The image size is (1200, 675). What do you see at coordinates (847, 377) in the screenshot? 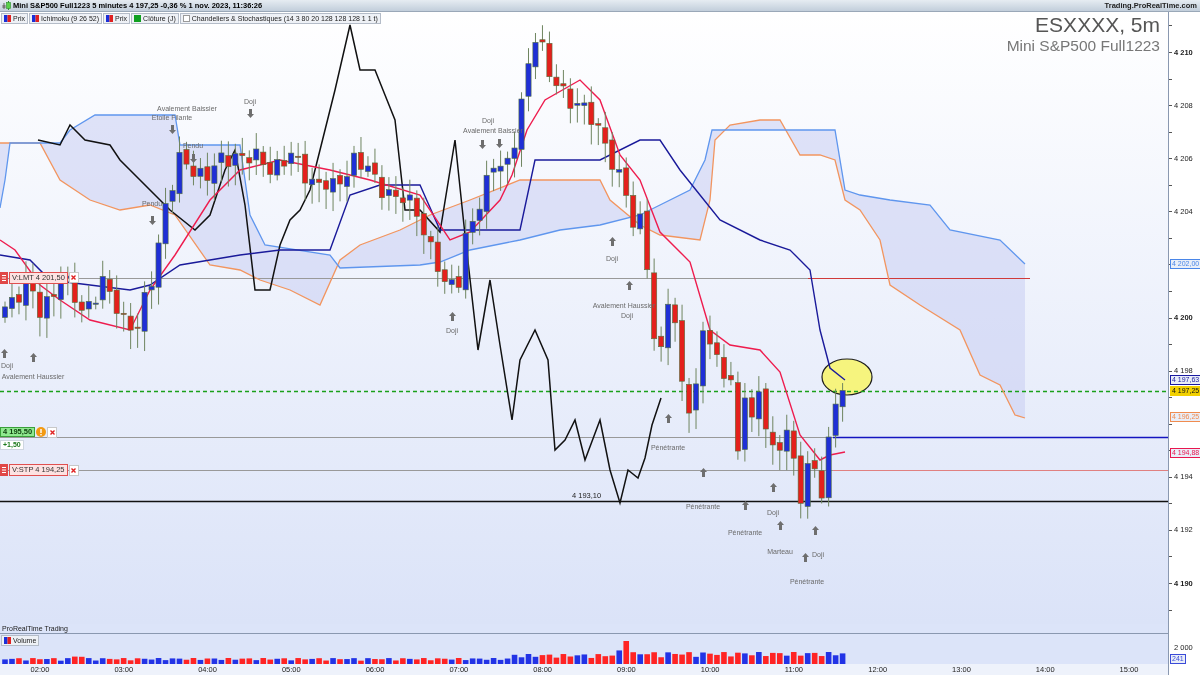
I see `highlight-ellipse` at bounding box center [847, 377].